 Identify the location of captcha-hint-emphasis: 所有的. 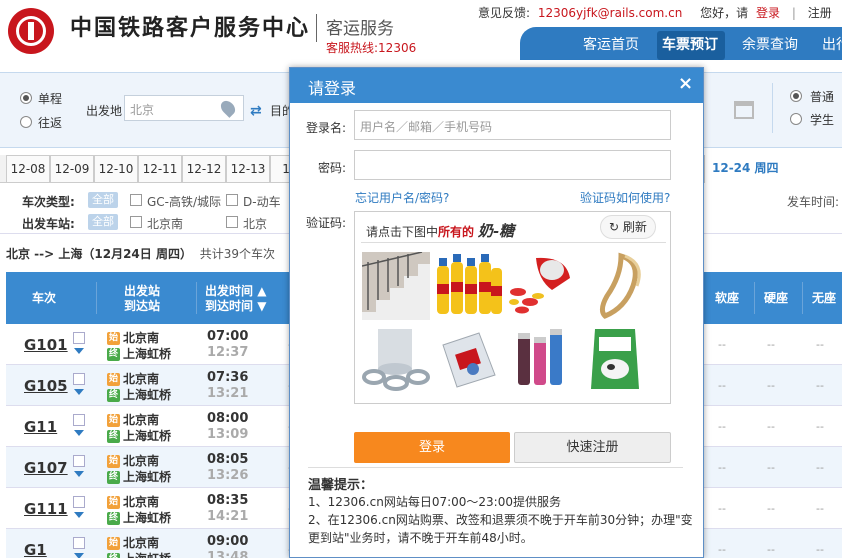
(456, 232).